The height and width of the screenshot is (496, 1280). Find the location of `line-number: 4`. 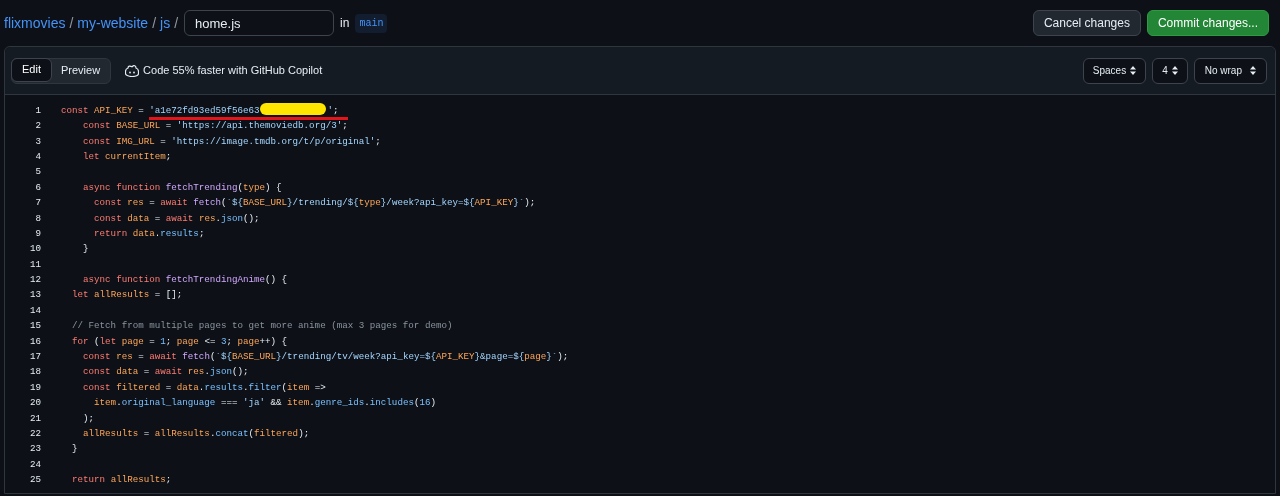

line-number: 4 is located at coordinates (38, 156).